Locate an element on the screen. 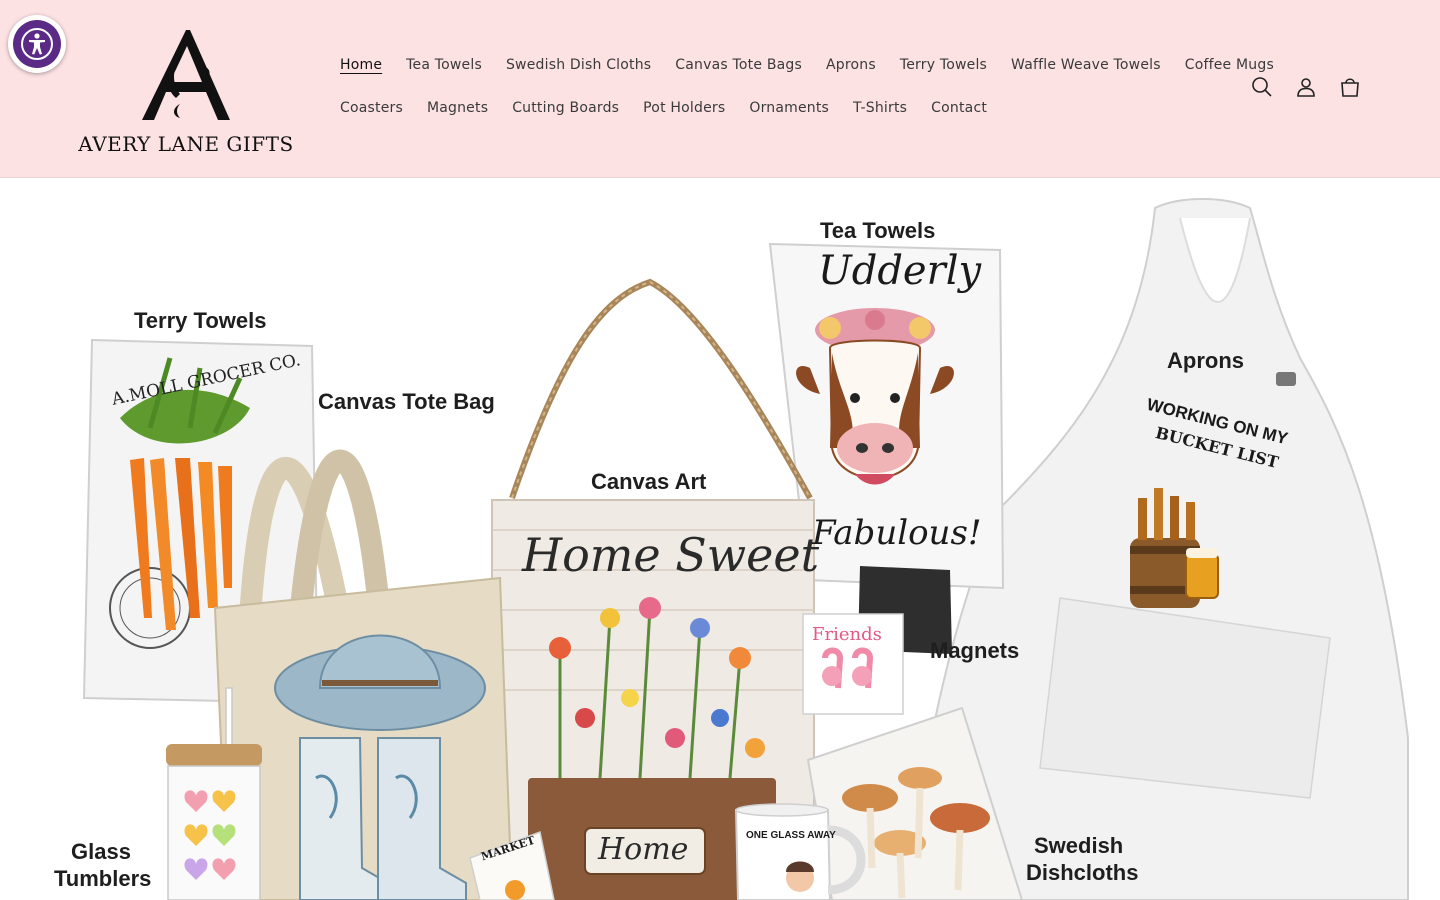 This screenshot has width=1440, height=900. nav-contact: Contact is located at coordinates (959, 108).